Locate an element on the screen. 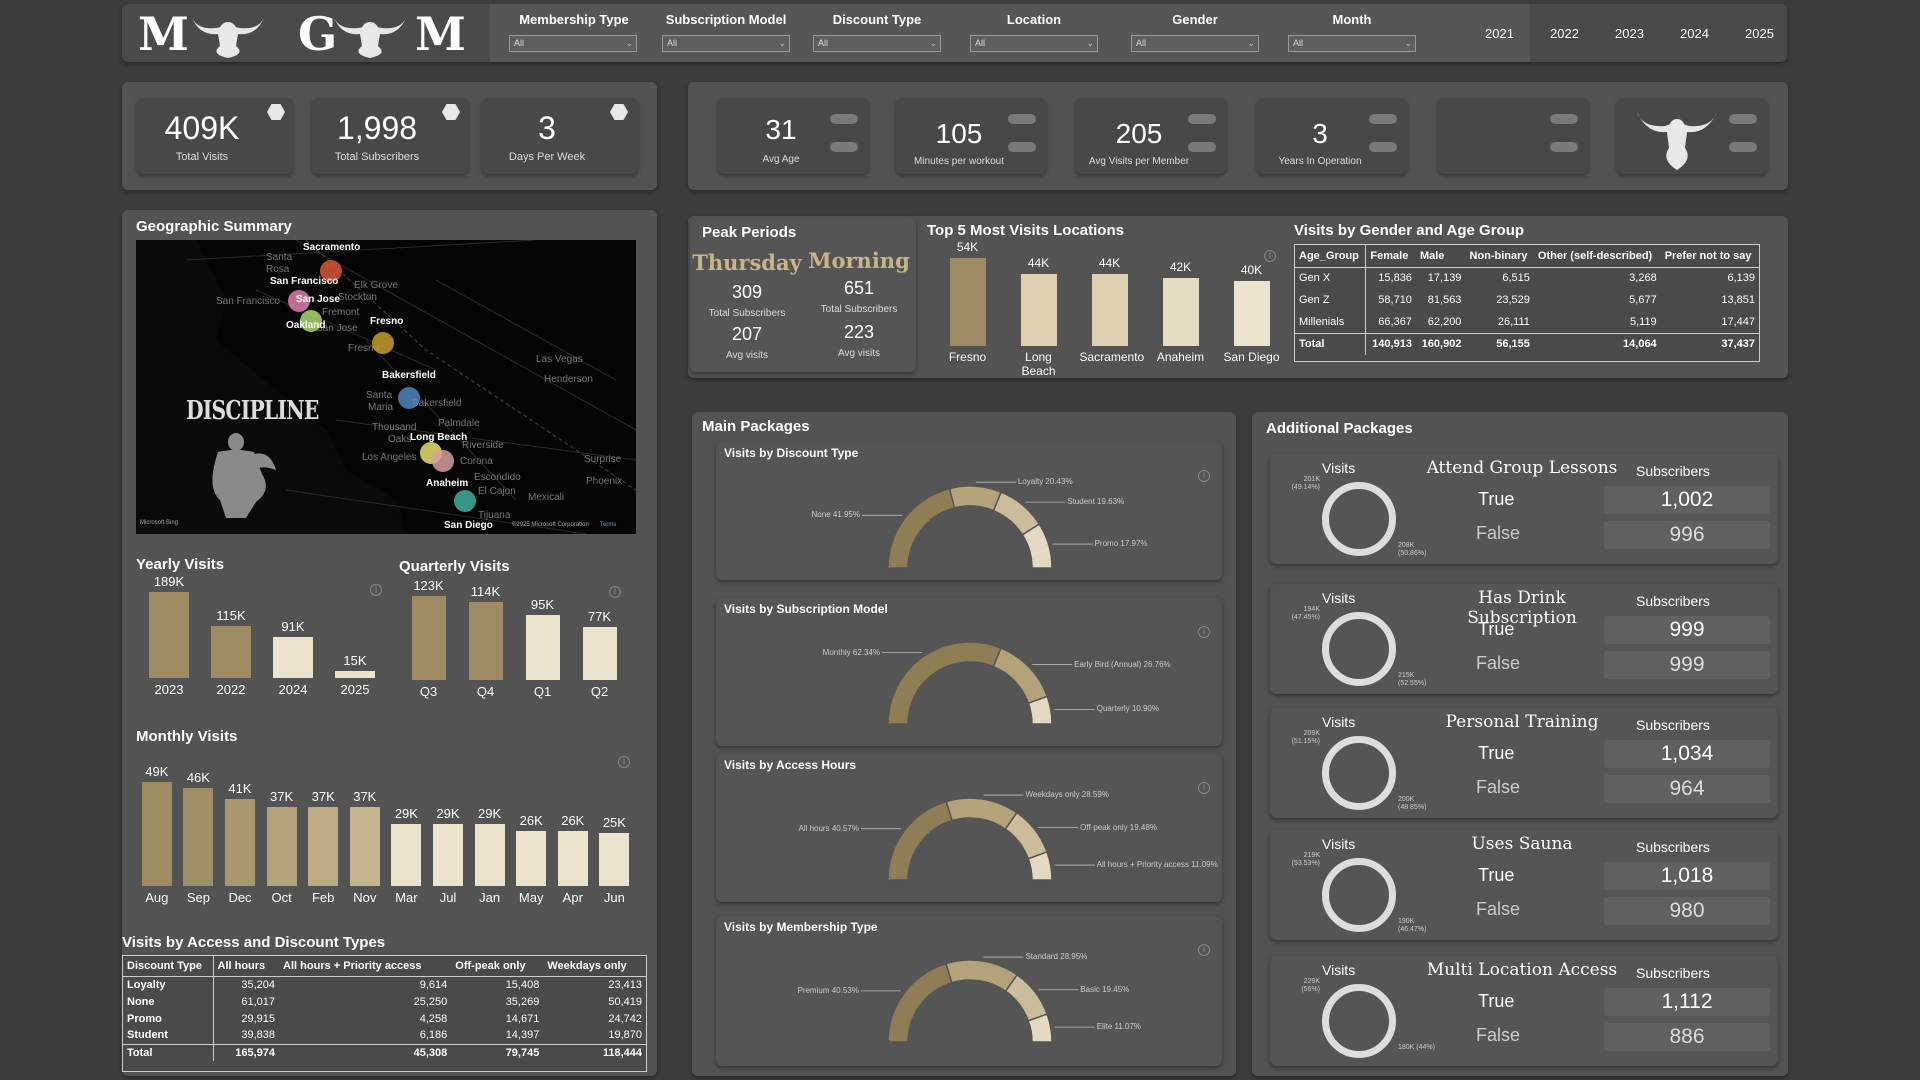 This screenshot has width=1920, height=1080. table-cell: 160,902 is located at coordinates (1441, 344).